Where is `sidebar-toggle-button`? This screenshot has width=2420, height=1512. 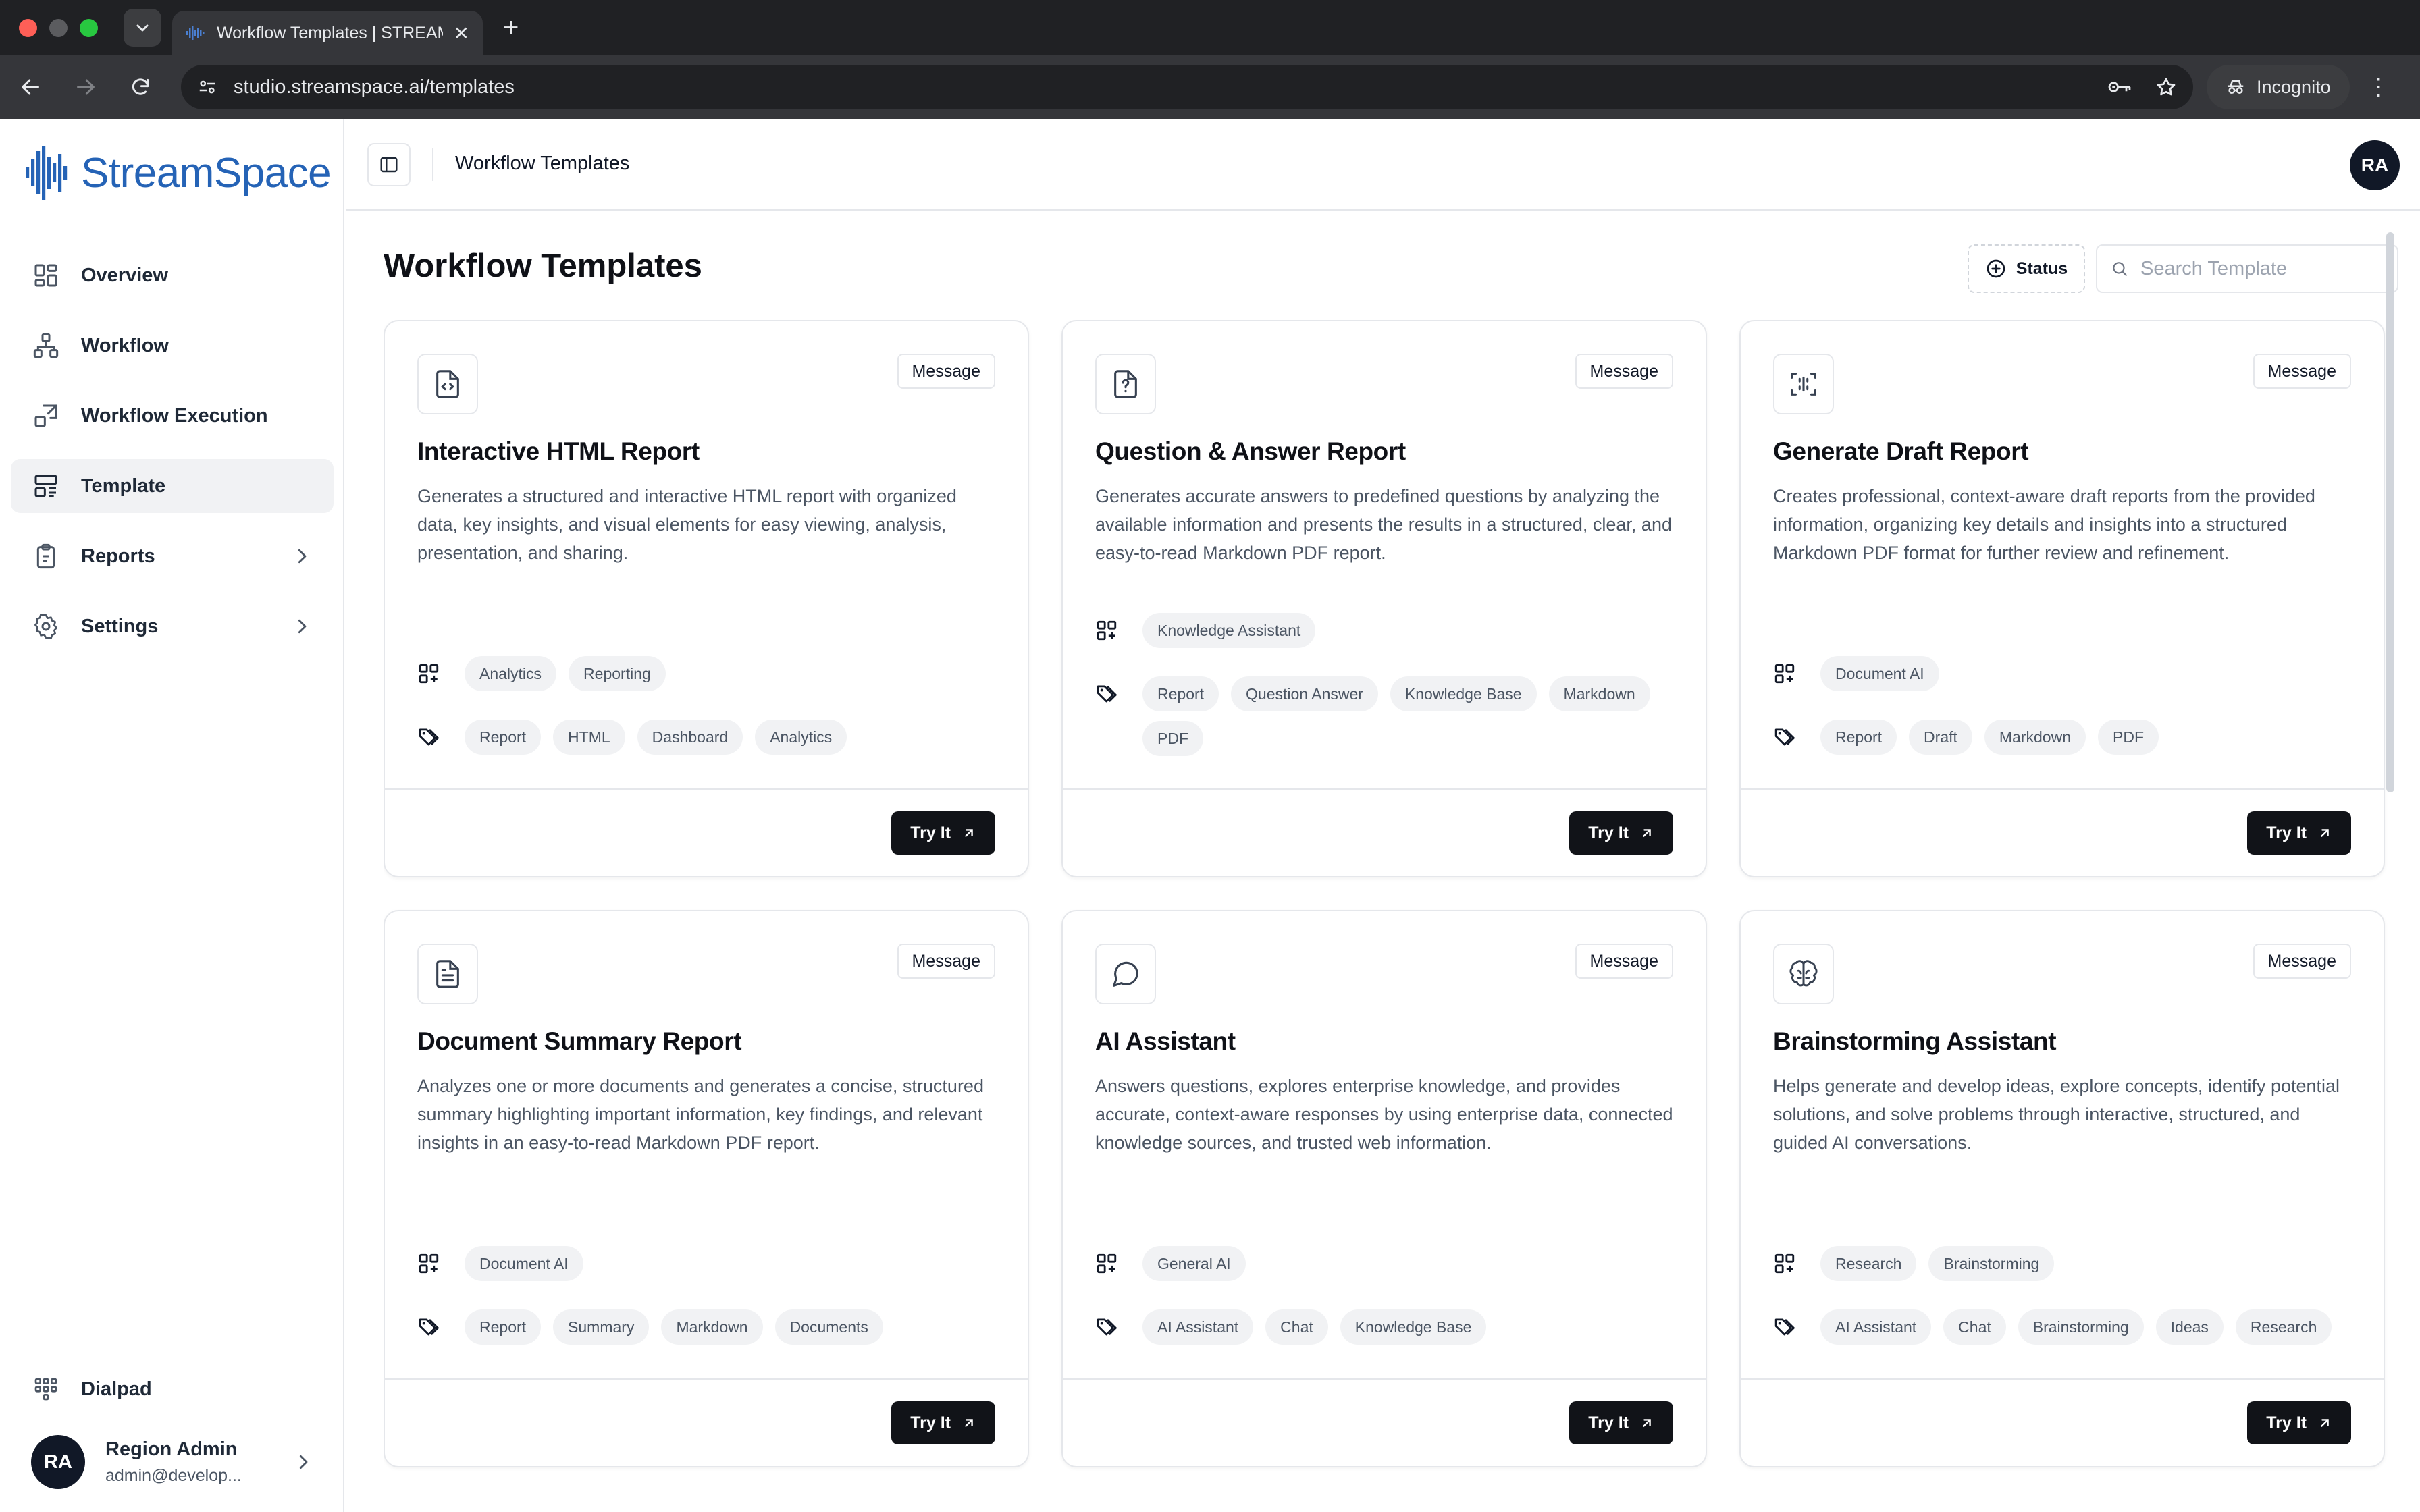
sidebar-toggle-button is located at coordinates (389, 164).